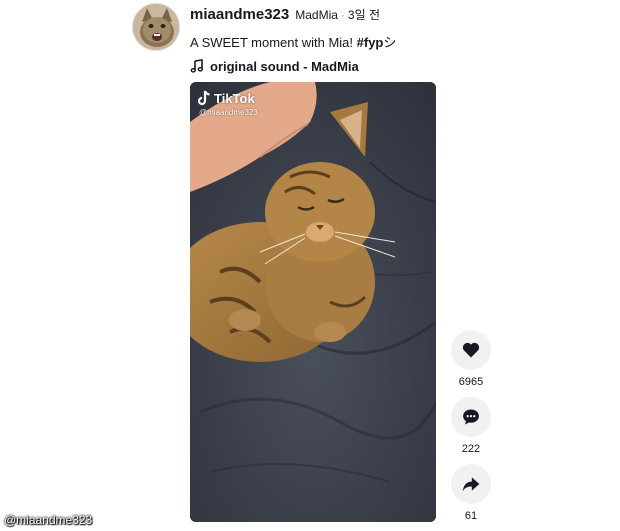 This screenshot has width=620, height=531. Describe the element at coordinates (316, 15) in the screenshot. I see `nickname: MadMia` at that location.